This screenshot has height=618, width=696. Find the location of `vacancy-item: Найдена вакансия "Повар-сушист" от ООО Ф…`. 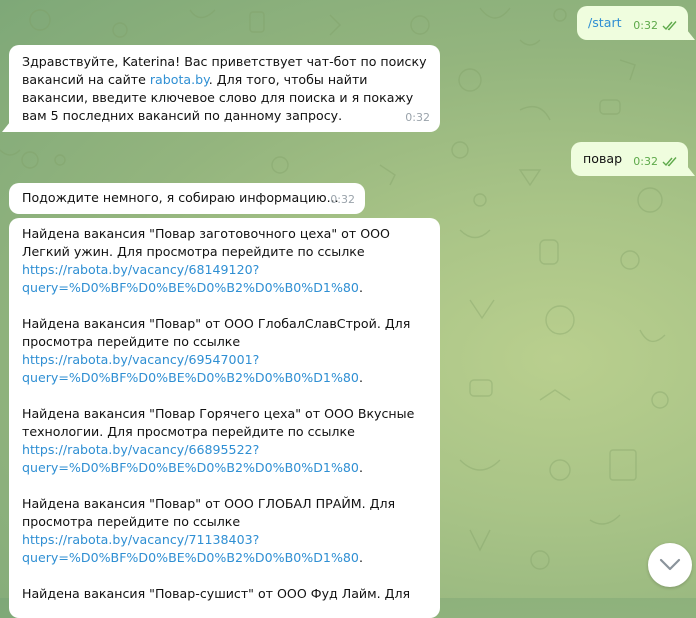

vacancy-item: Найдена вакансия "Повар-сушист" от ООО Ф… is located at coordinates (225, 594).